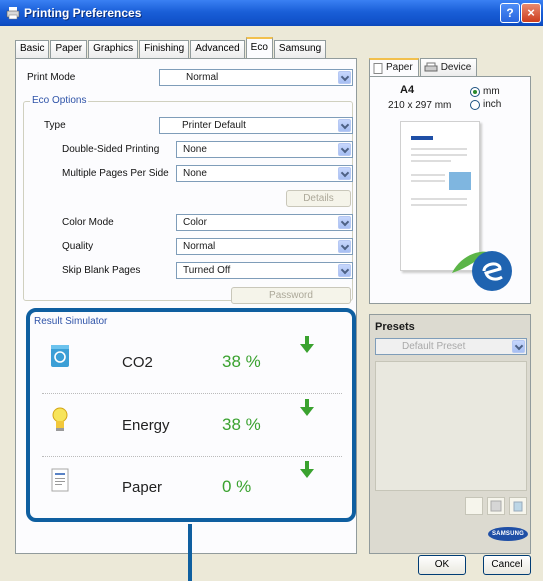  What do you see at coordinates (399, 67) in the screenshot?
I see `tab-preview-paper-label: Paper` at bounding box center [399, 67].